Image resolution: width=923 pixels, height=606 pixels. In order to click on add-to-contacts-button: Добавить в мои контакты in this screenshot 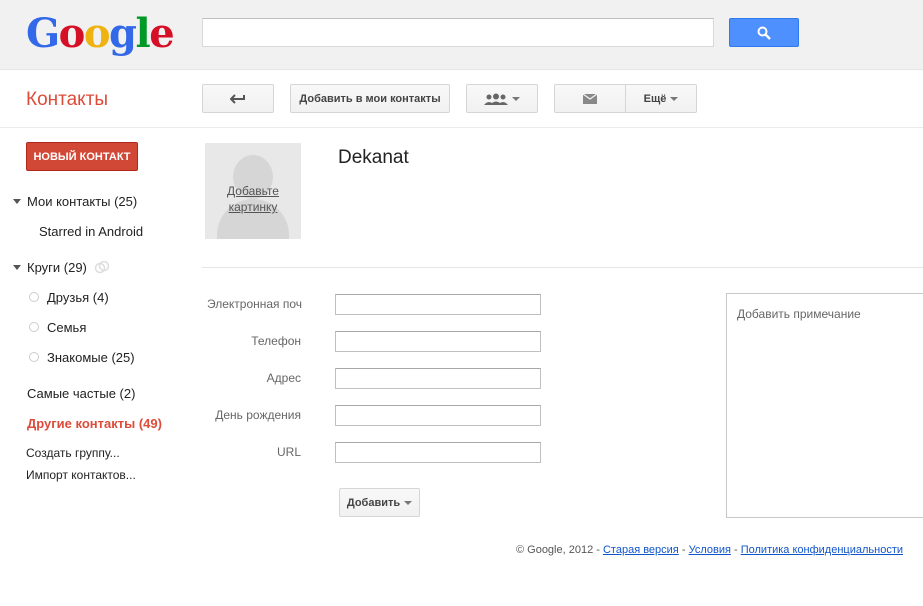, I will do `click(370, 98)`.